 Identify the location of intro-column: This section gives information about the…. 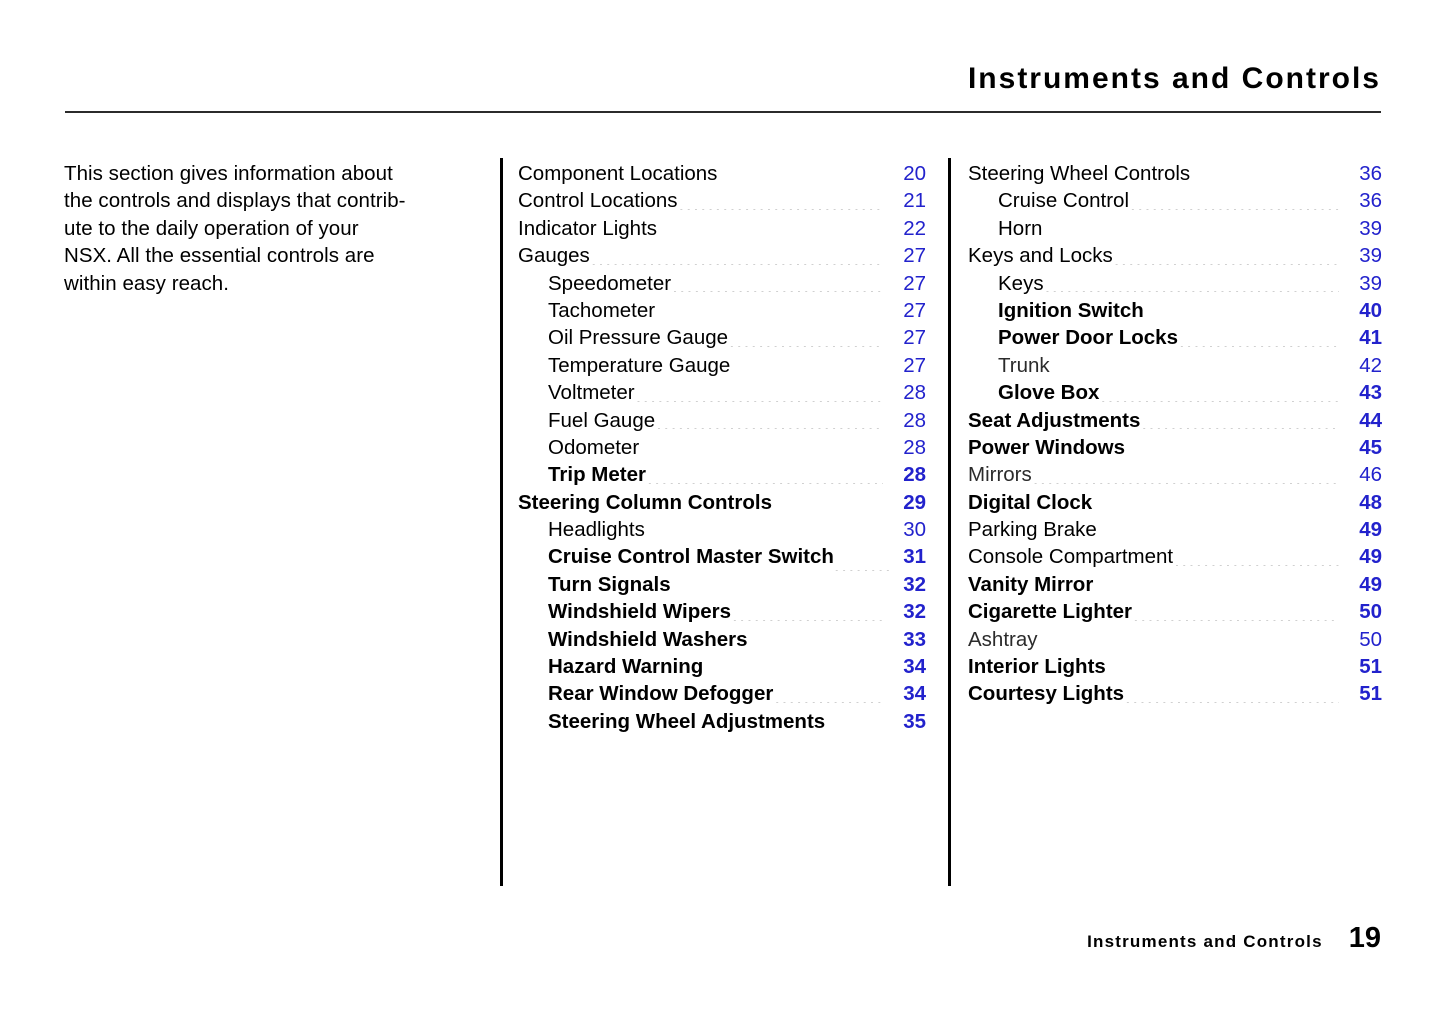
(269, 228).